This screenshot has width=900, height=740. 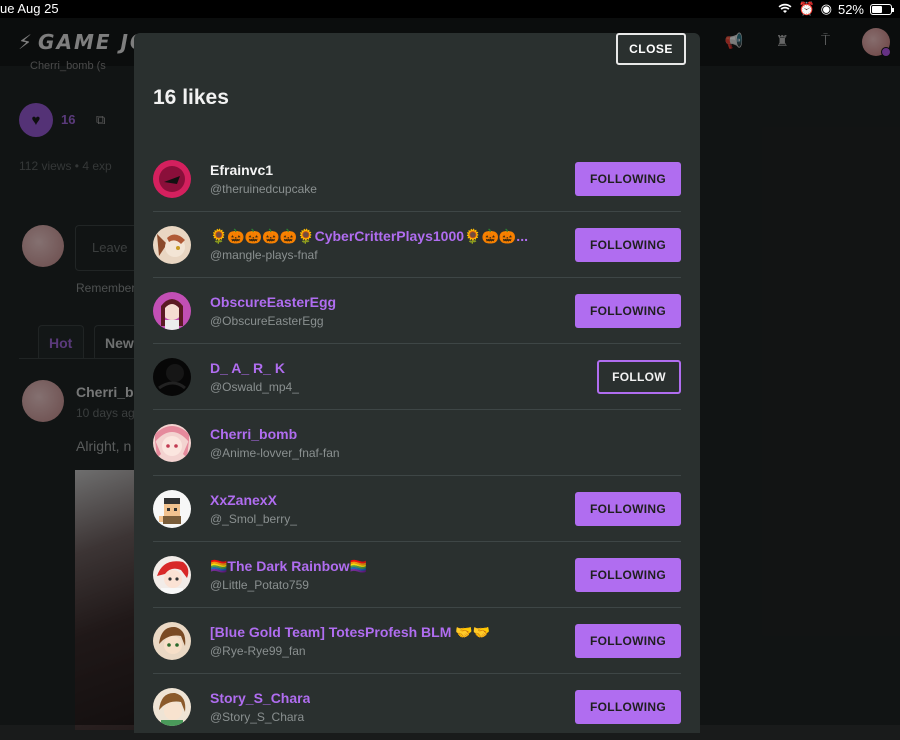 What do you see at coordinates (785, 9) in the screenshot?
I see `wifi-icon` at bounding box center [785, 9].